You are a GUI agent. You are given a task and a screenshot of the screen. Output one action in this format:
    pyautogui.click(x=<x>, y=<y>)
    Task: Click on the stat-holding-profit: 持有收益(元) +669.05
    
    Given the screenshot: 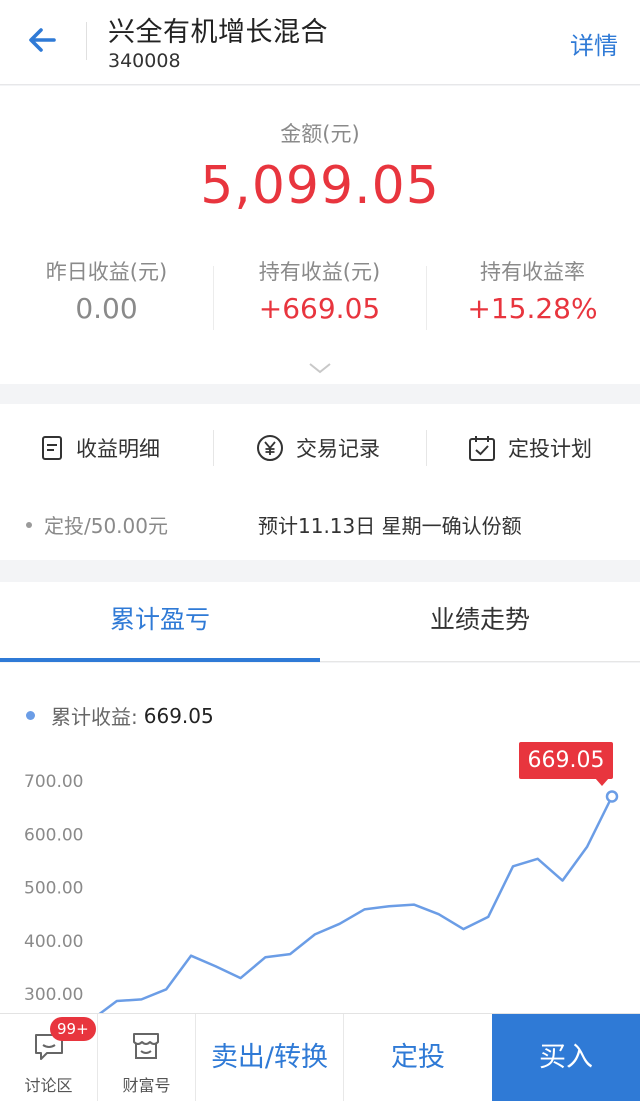 What is the action you would take?
    pyautogui.click(x=319, y=290)
    